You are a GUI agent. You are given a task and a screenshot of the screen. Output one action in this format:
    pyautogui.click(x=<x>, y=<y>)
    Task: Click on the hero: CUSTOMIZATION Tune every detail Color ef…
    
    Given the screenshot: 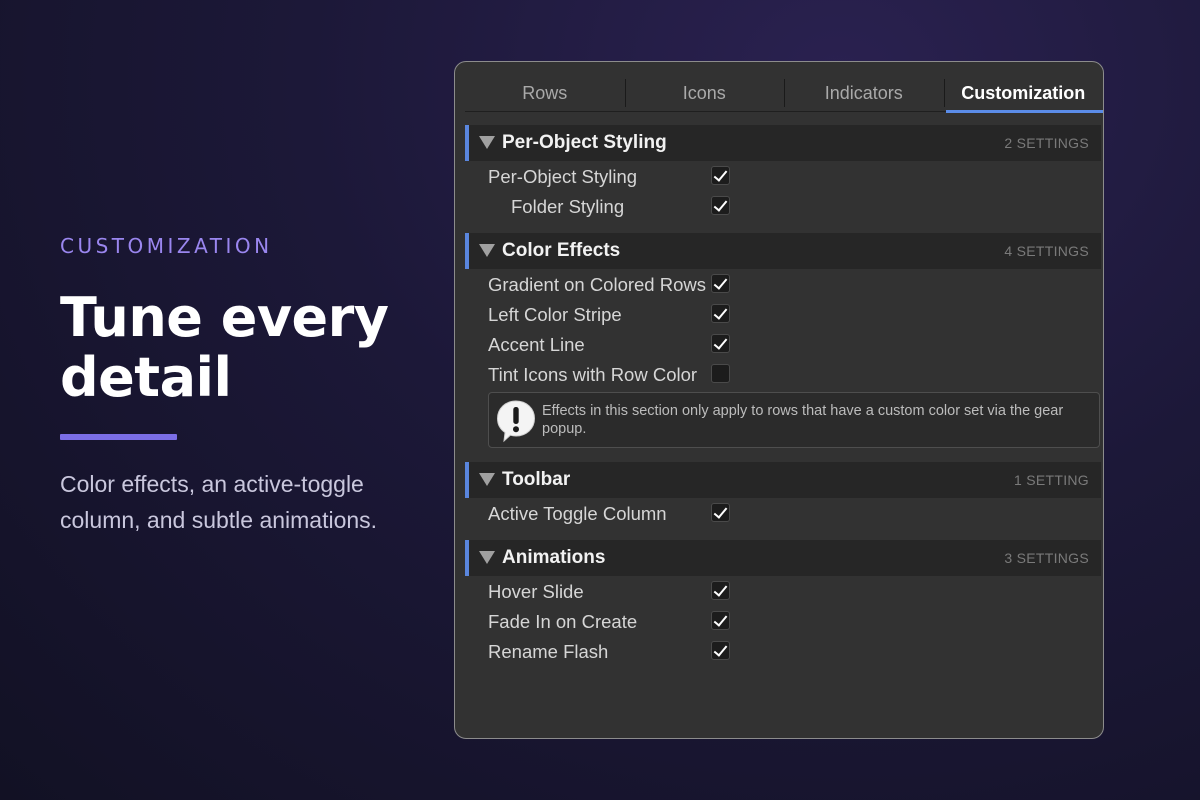 What is the action you would take?
    pyautogui.click(x=240, y=386)
    